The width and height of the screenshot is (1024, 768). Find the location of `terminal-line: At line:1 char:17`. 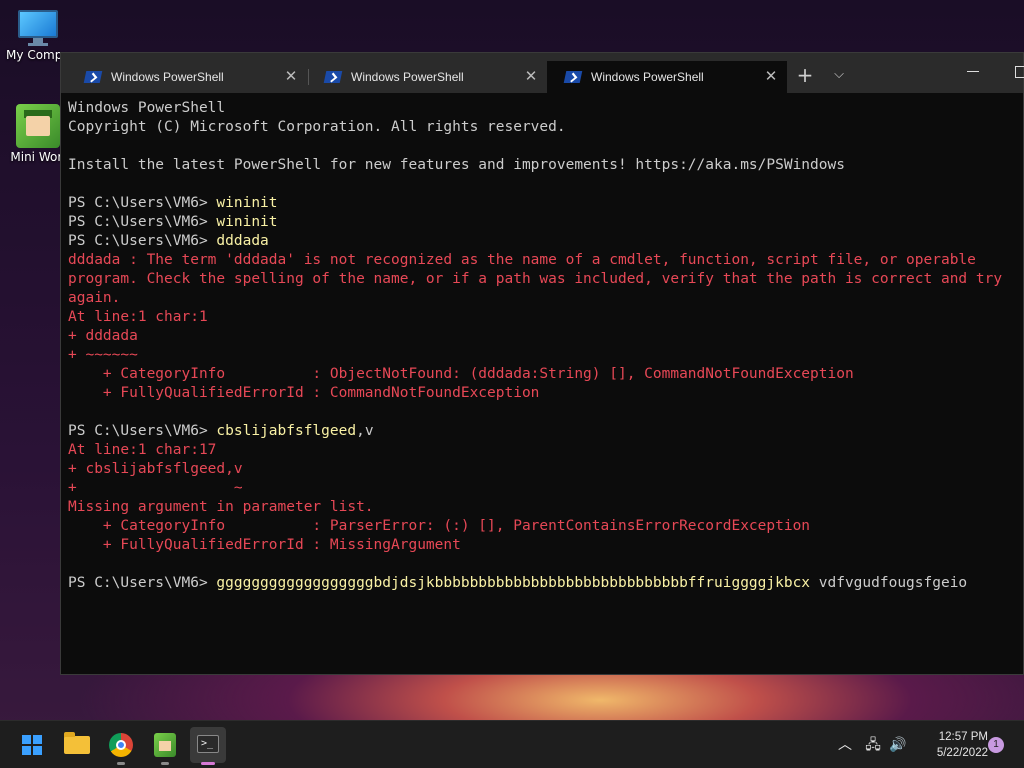

terminal-line: At line:1 char:17 is located at coordinates (545, 450).